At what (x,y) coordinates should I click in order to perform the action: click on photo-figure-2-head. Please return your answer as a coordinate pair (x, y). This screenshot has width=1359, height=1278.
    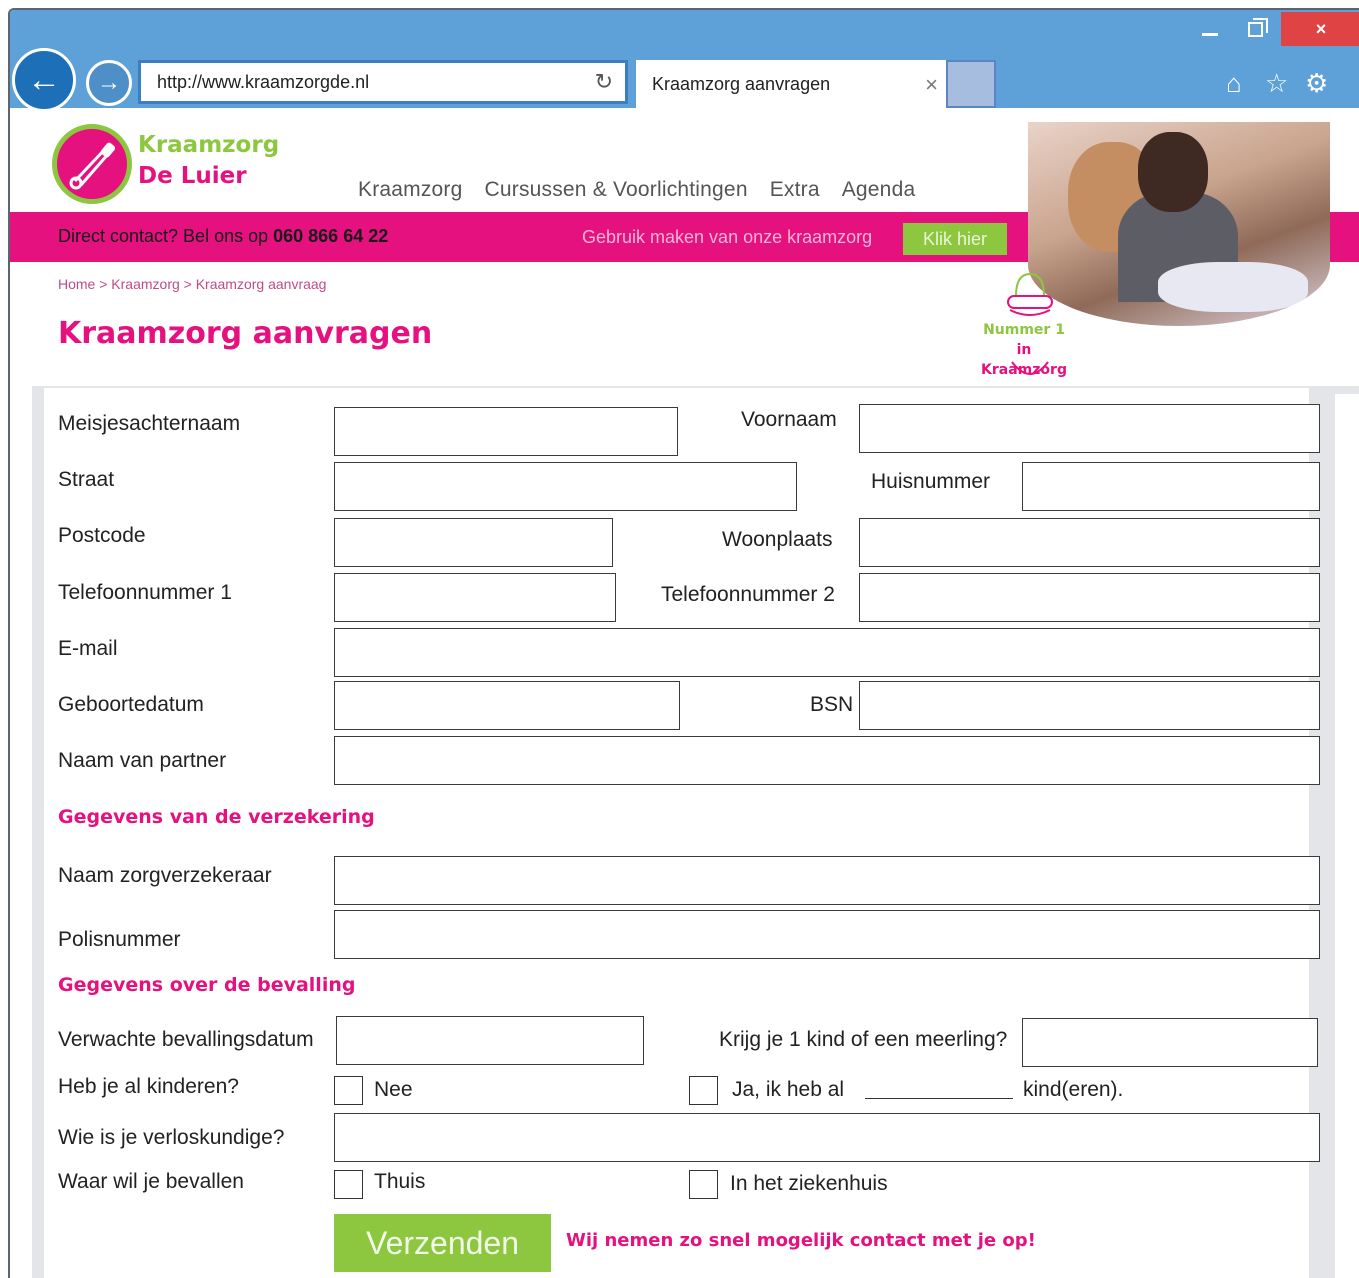
    Looking at the image, I should click on (1173, 172).